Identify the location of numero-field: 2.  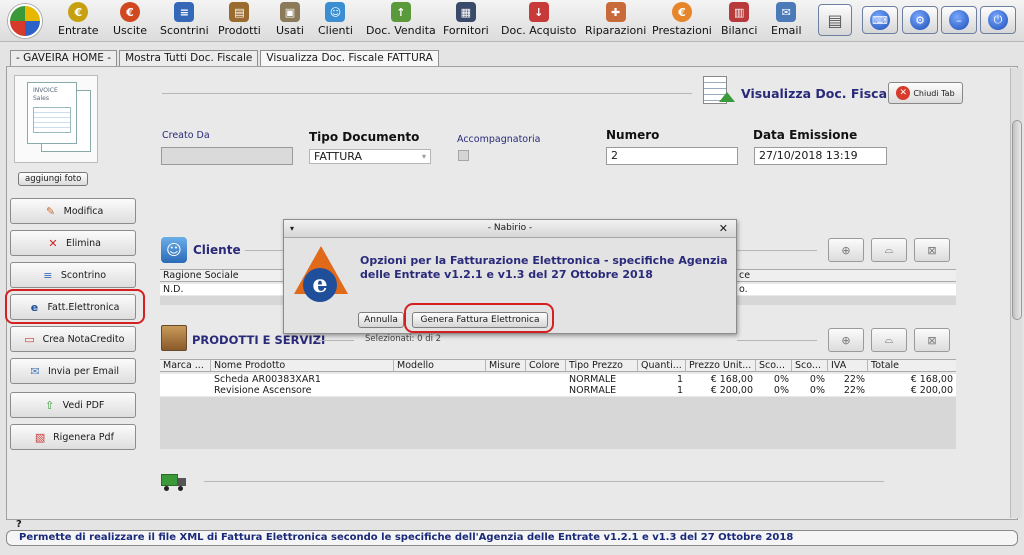
(672, 156).